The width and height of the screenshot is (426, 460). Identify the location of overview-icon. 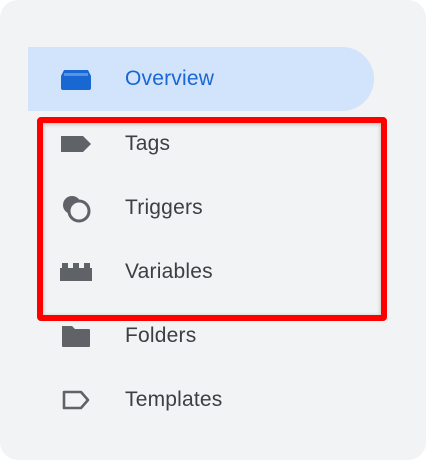
(76, 79).